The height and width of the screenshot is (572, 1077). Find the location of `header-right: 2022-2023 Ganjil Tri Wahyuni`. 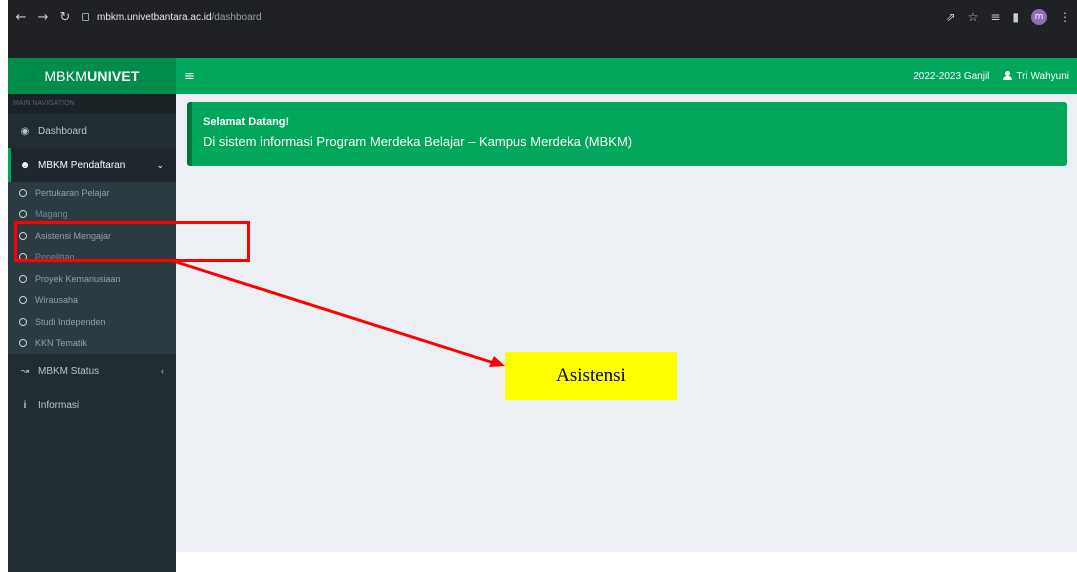

header-right: 2022-2023 Ganjil Tri Wahyuni is located at coordinates (991, 76).